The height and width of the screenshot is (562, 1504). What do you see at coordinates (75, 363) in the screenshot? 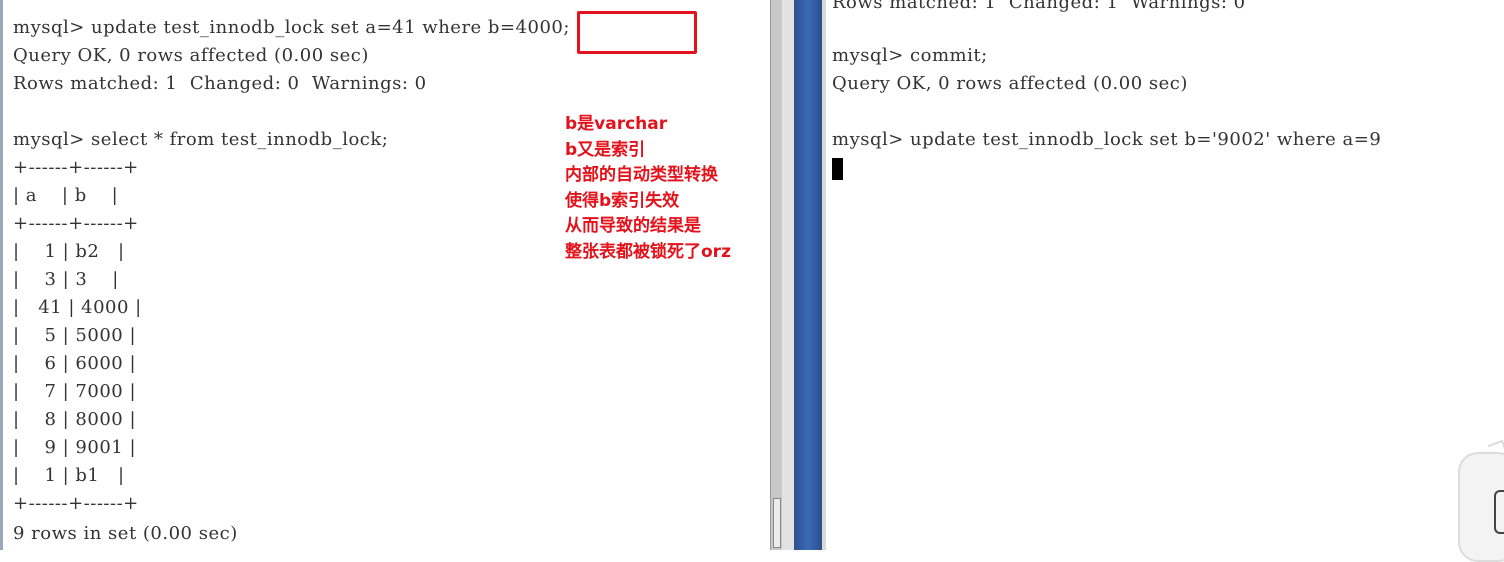
I see `table-row: | 6 | 6000 |` at bounding box center [75, 363].